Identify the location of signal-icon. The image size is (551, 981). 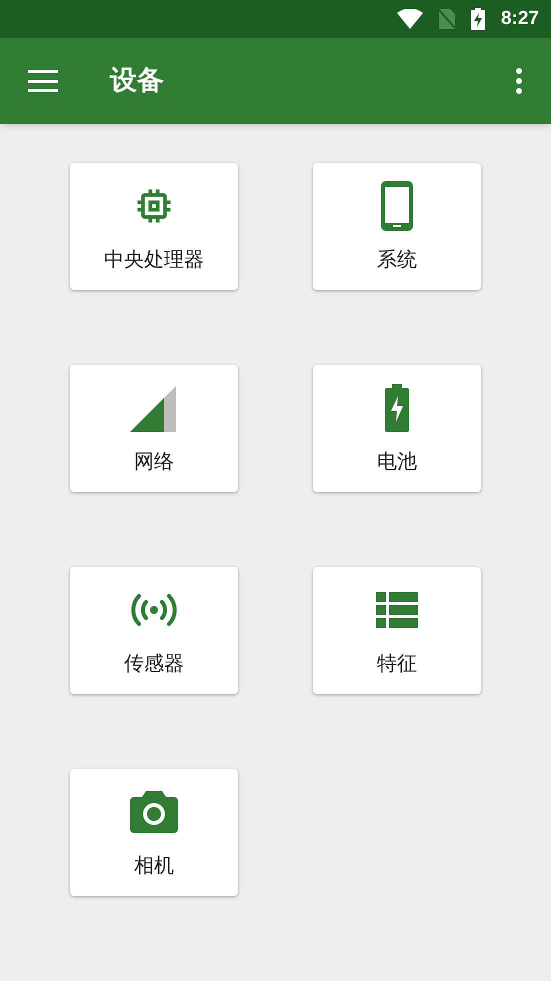
(154, 408).